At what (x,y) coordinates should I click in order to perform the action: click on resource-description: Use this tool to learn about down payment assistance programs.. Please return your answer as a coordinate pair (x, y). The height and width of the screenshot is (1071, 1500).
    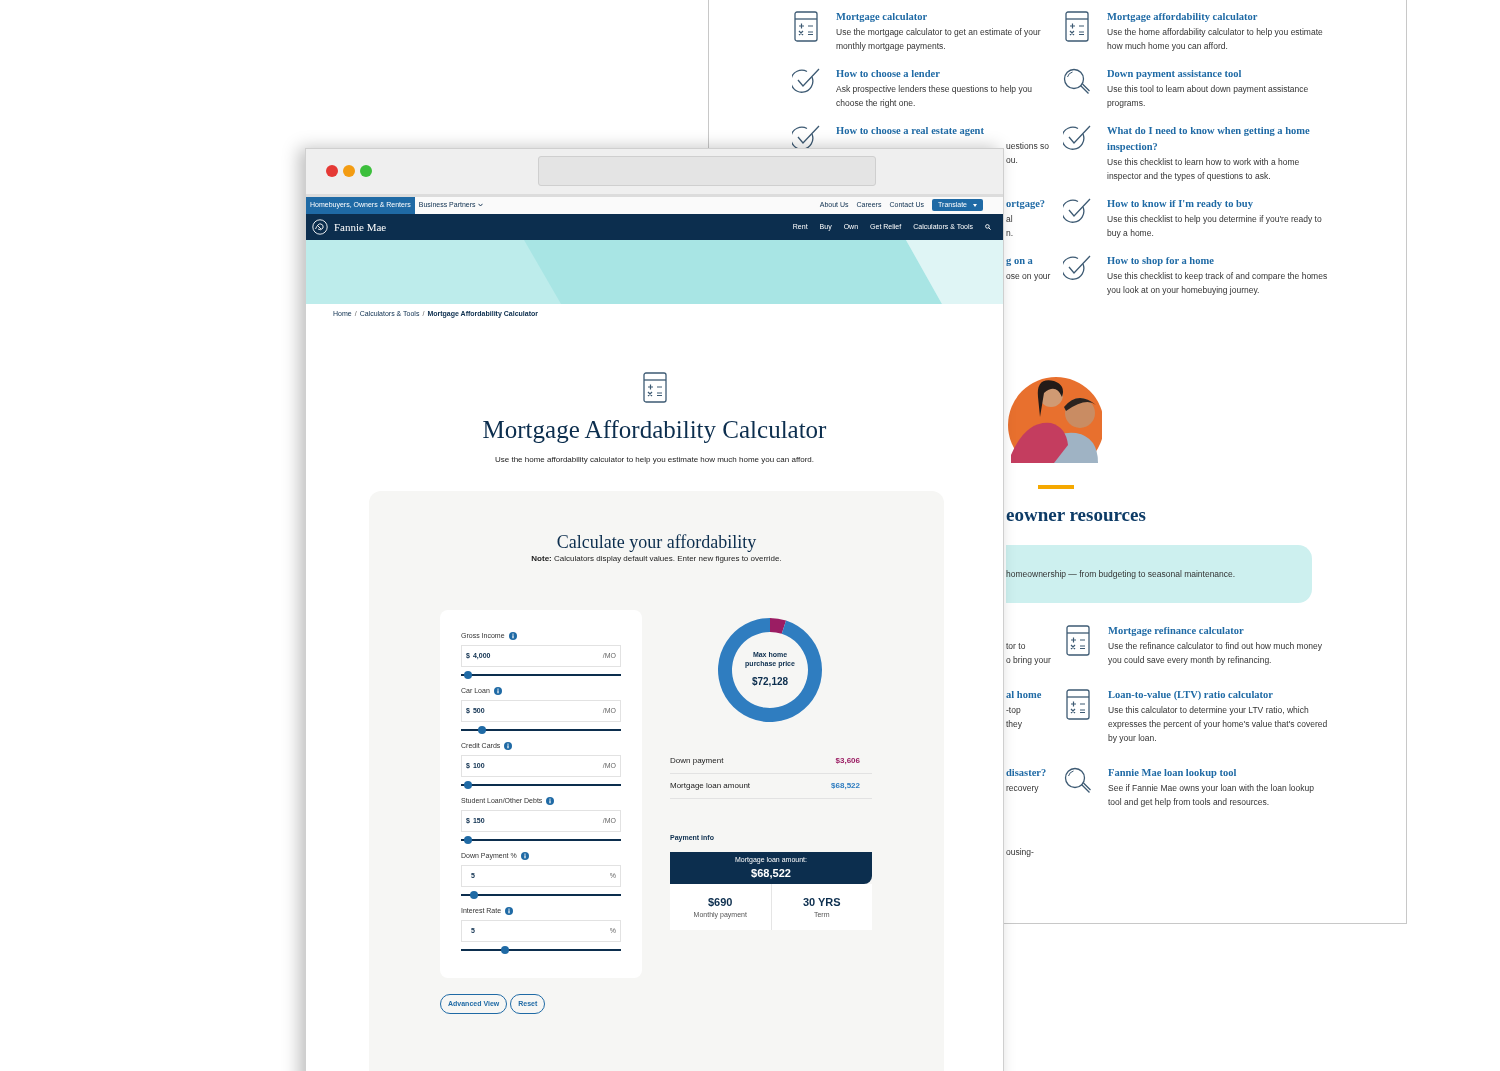
    Looking at the image, I should click on (1208, 96).